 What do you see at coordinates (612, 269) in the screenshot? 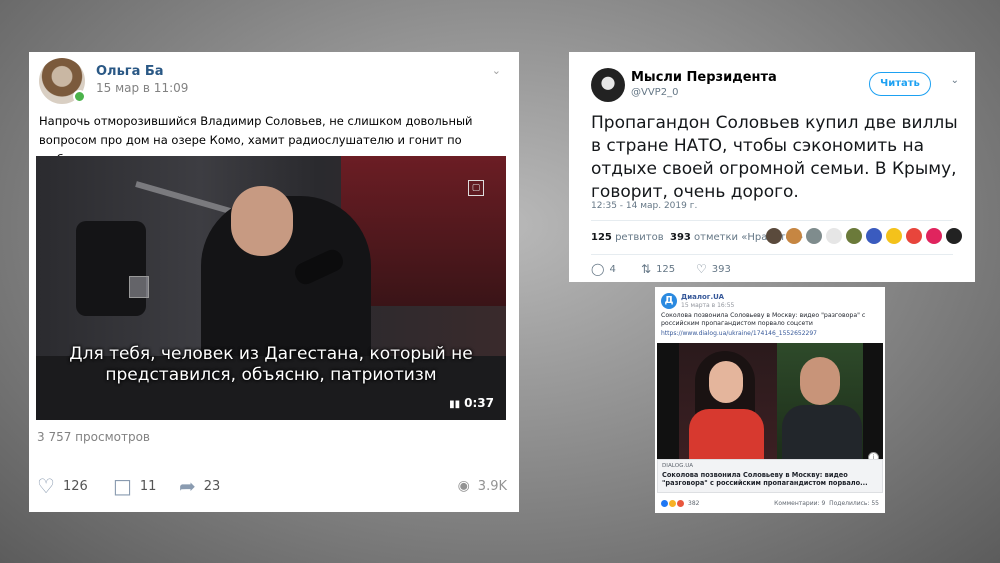
I see `reply-count: 4` at bounding box center [612, 269].